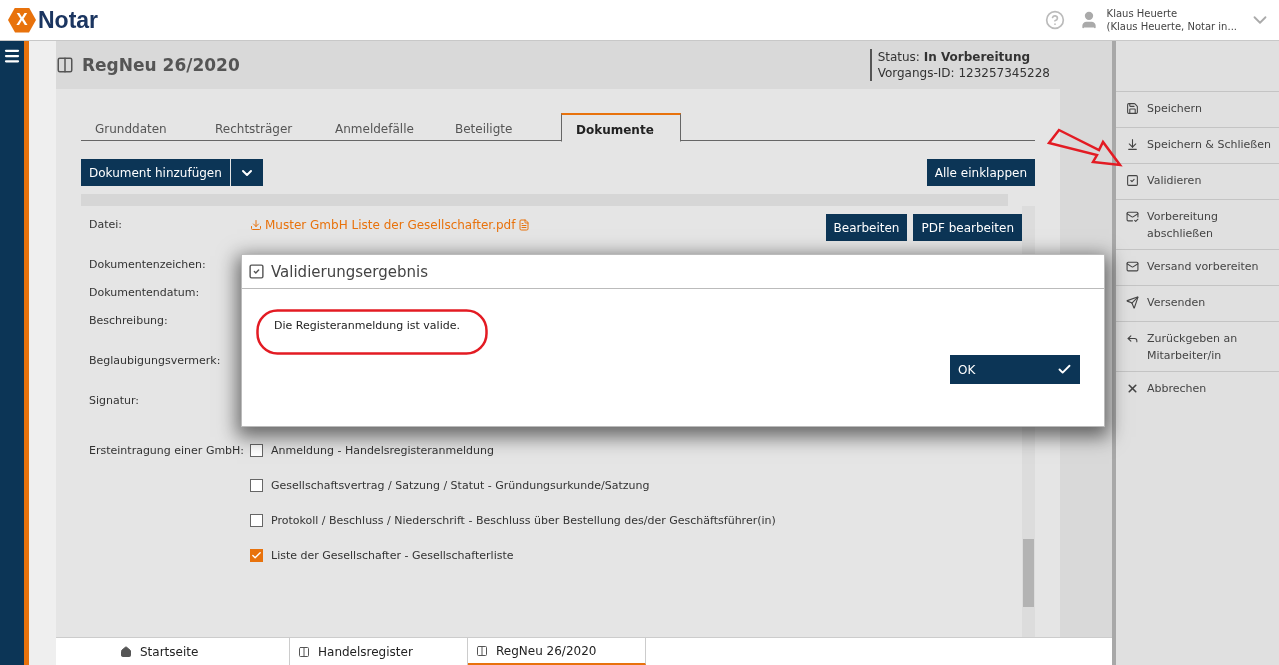 This screenshot has height=665, width=1279. What do you see at coordinates (1064, 369) in the screenshot?
I see `check-icon` at bounding box center [1064, 369].